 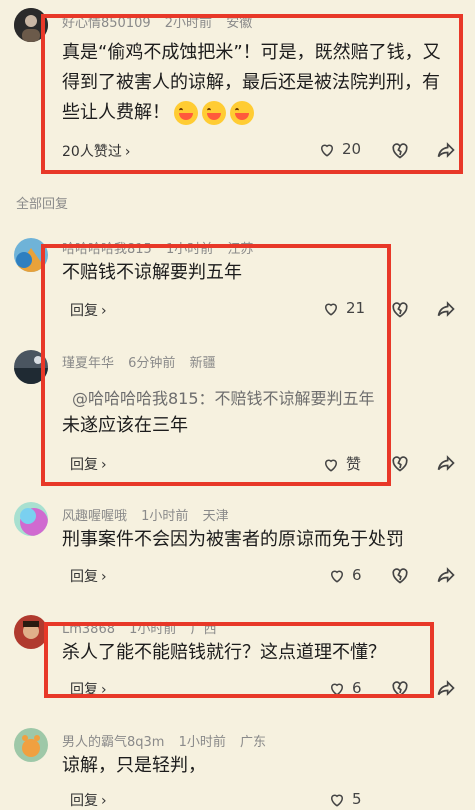 I want to click on comment-text: 刑事案件不会因为被害者的原谅而免于处罚, so click(x=233, y=539).